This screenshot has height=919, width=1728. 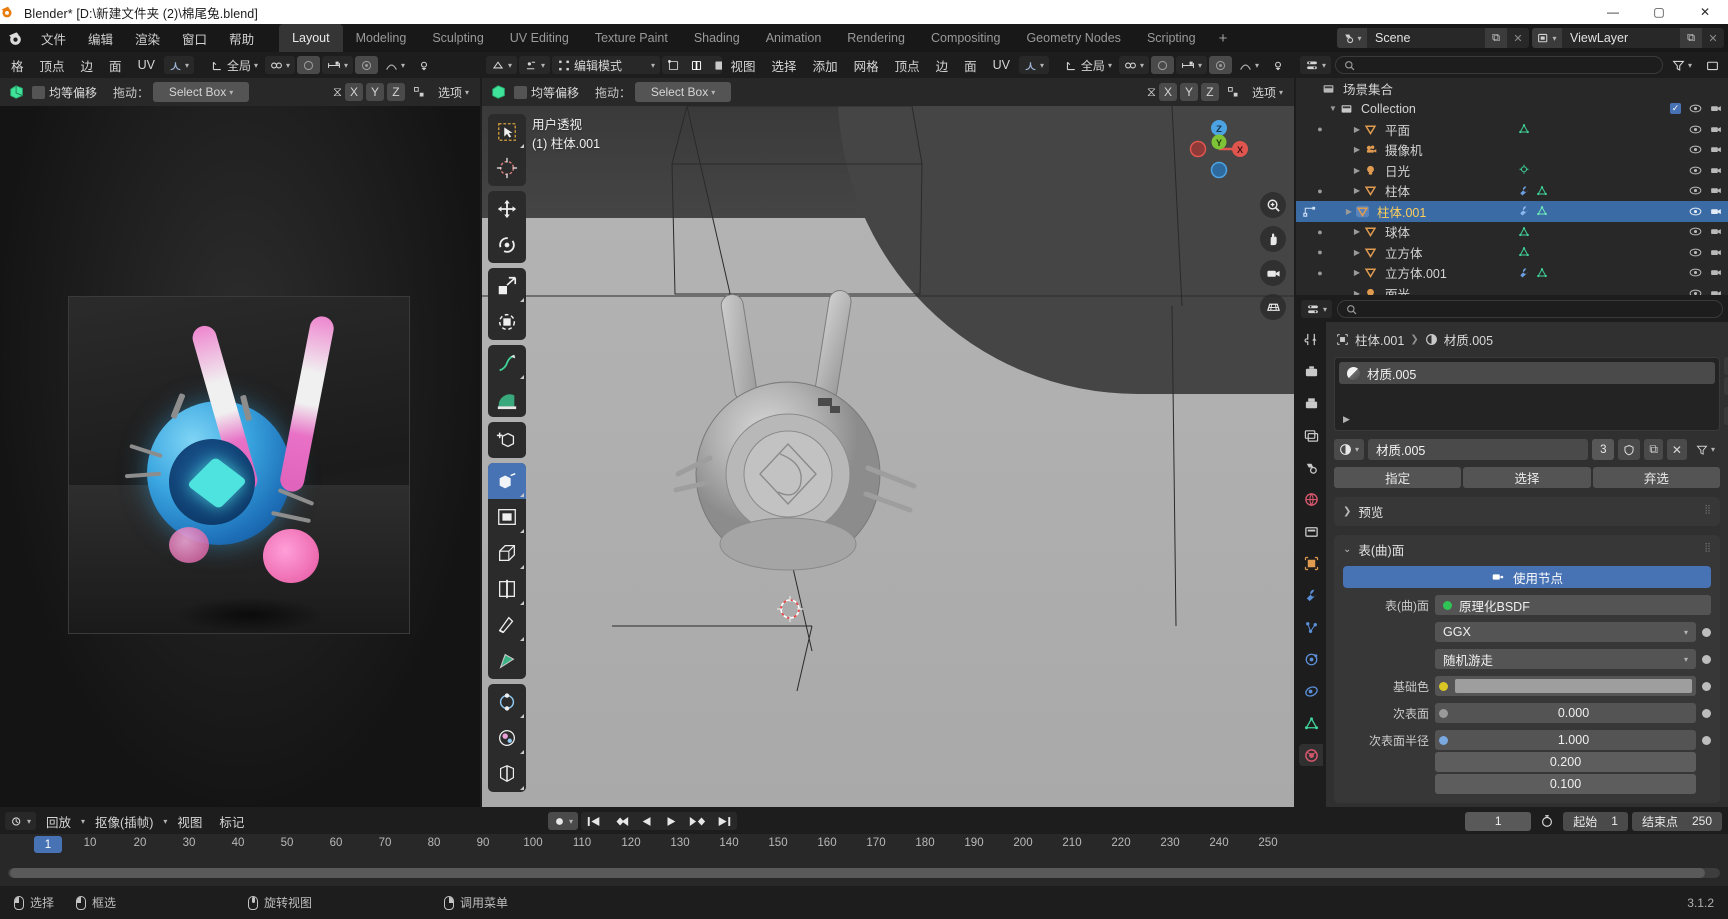 I want to click on proportional-falloff-dropdown-vp: ▾, so click(x=1034, y=65).